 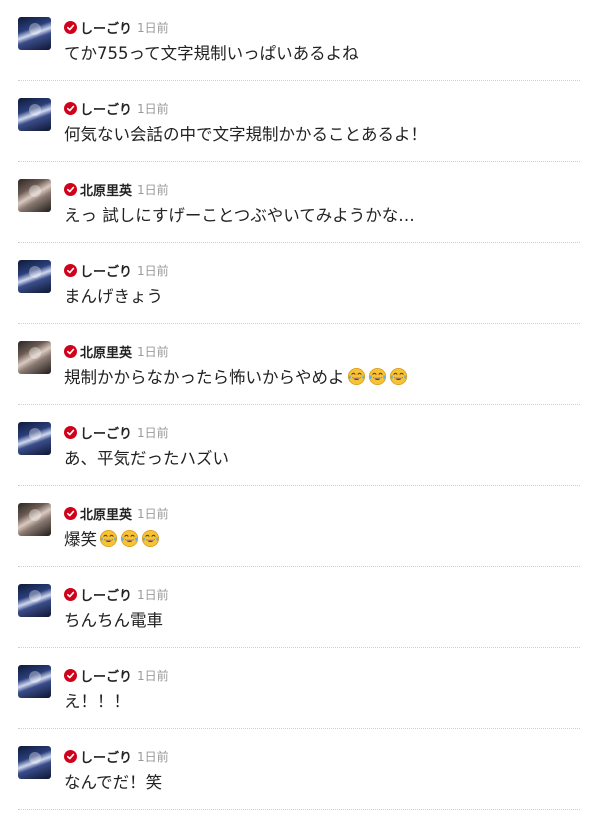 What do you see at coordinates (299, 688) in the screenshot?
I see `post-item: しーごり 1日前 え！！！` at bounding box center [299, 688].